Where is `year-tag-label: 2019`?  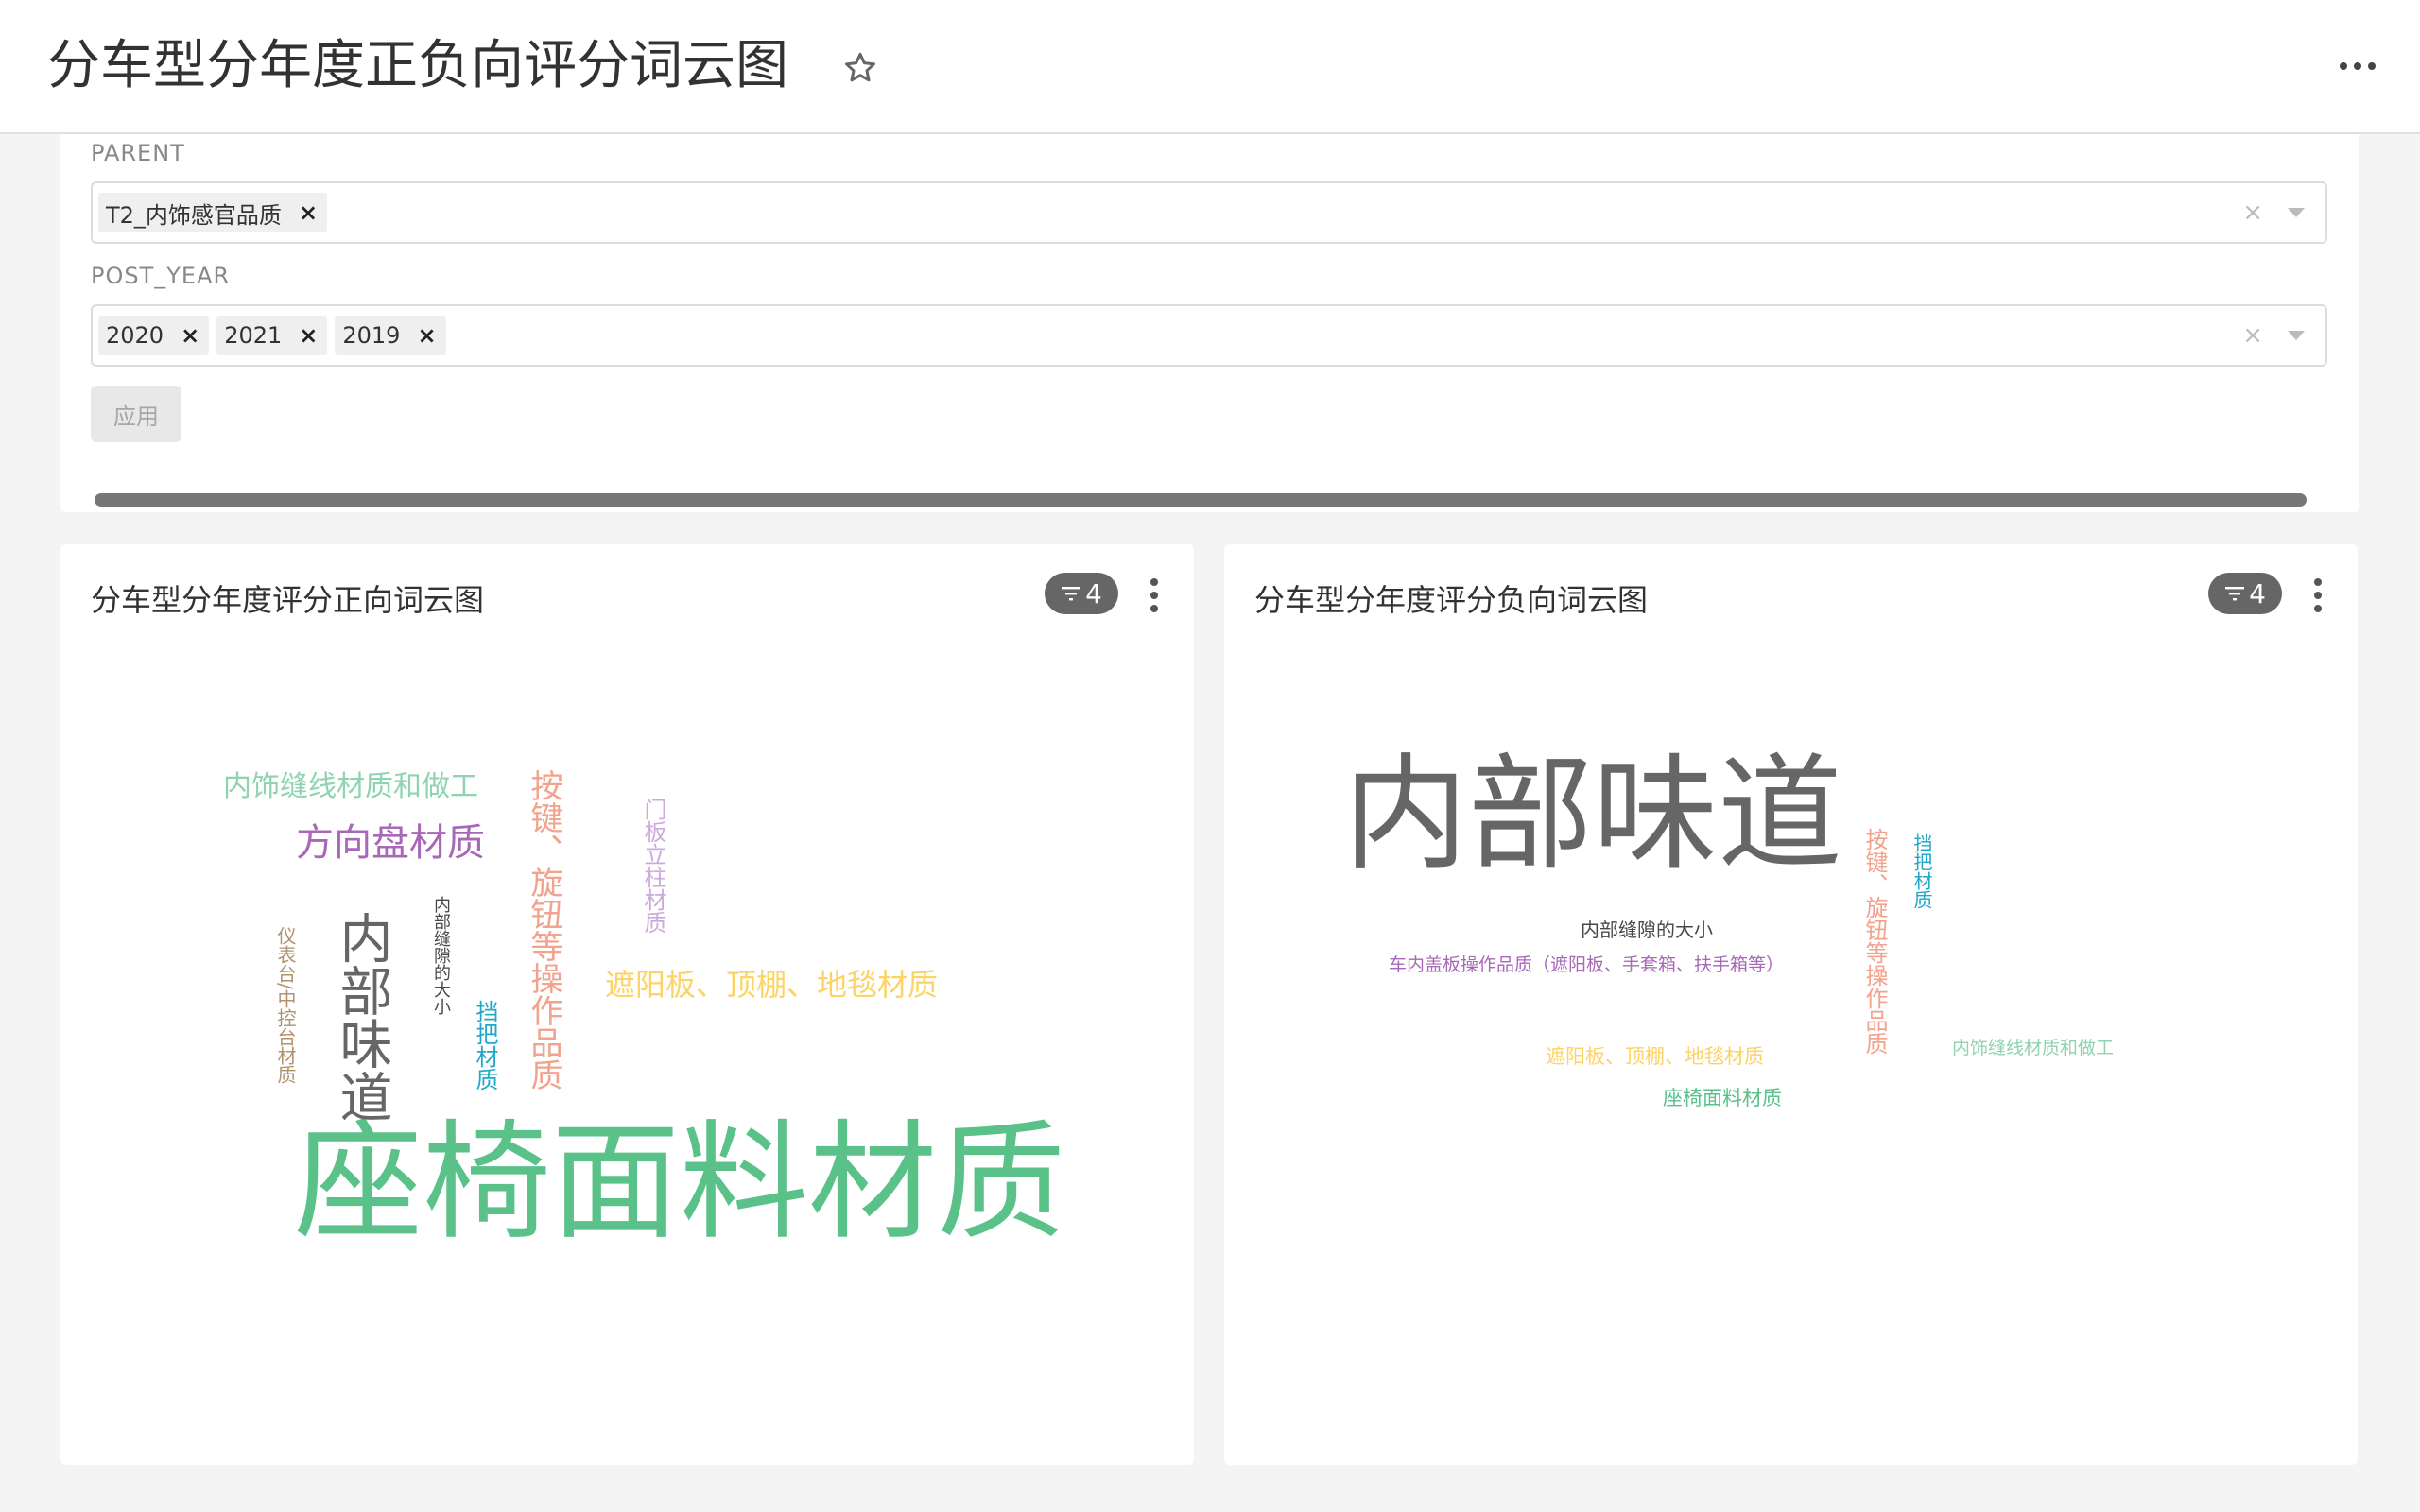
year-tag-label: 2019 is located at coordinates (371, 335).